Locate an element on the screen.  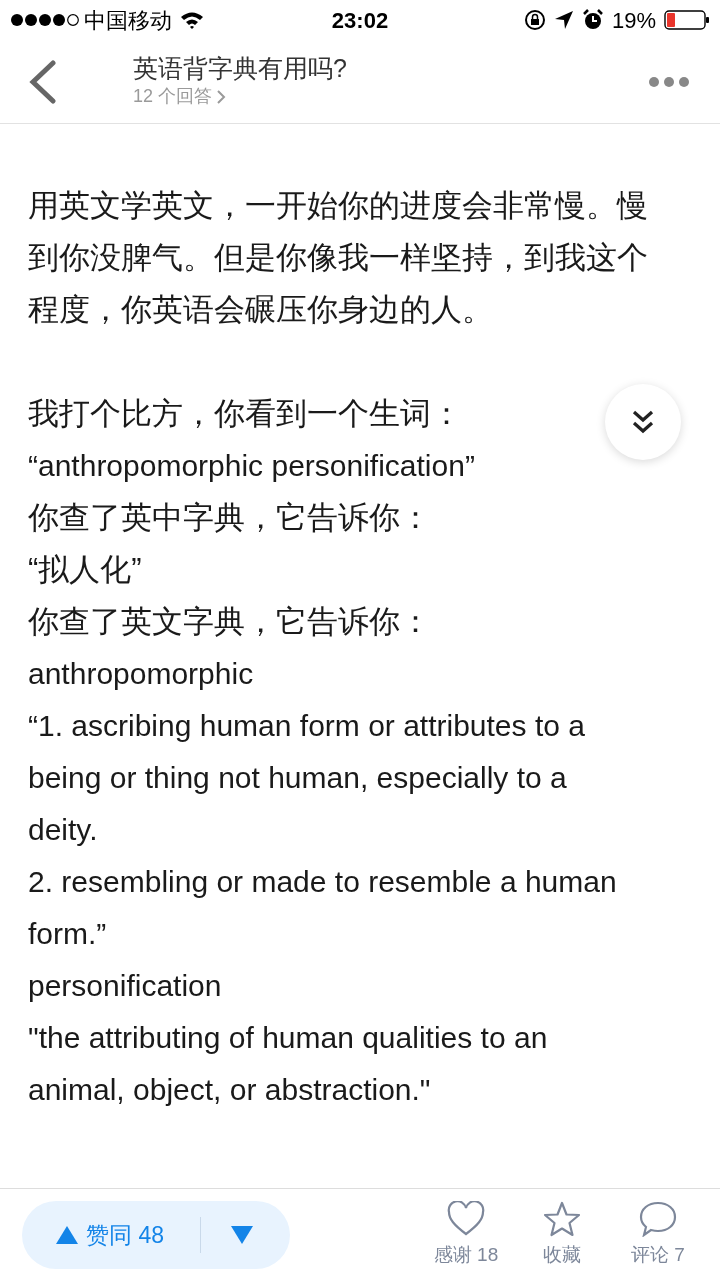
more-icon is located at coordinates (669, 81).